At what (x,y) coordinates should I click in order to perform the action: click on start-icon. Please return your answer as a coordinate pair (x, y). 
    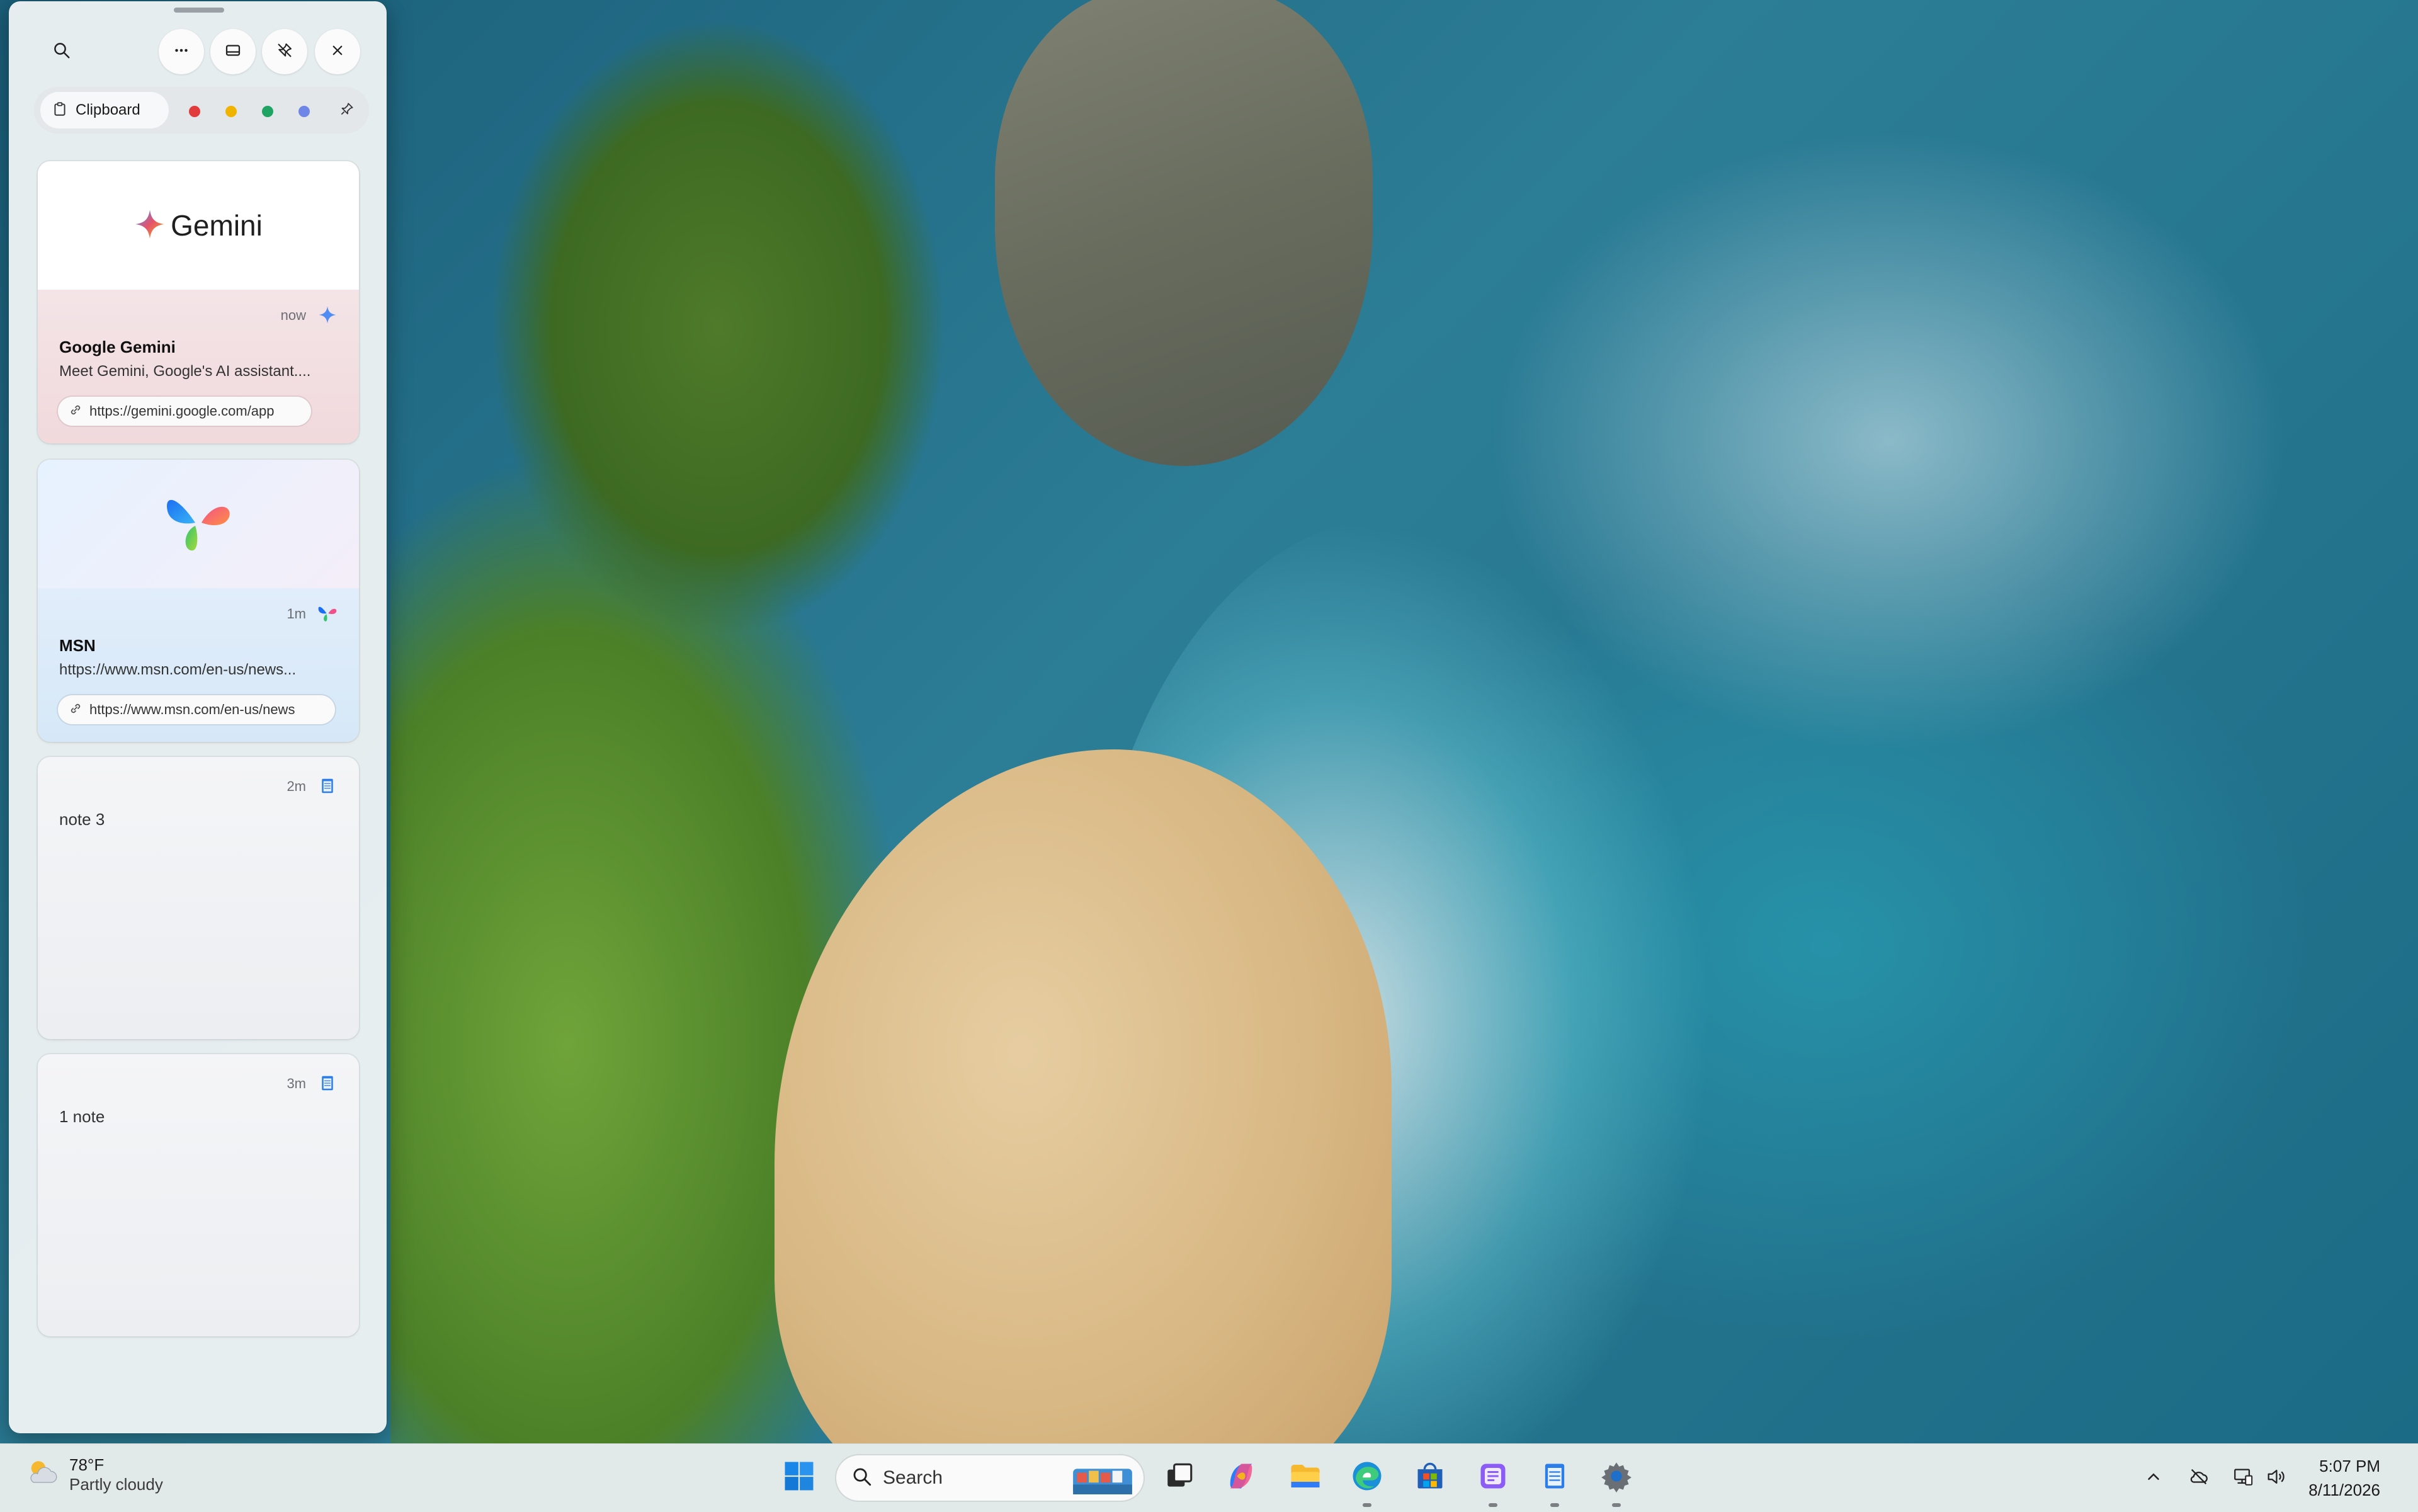
    Looking at the image, I should click on (799, 1478).